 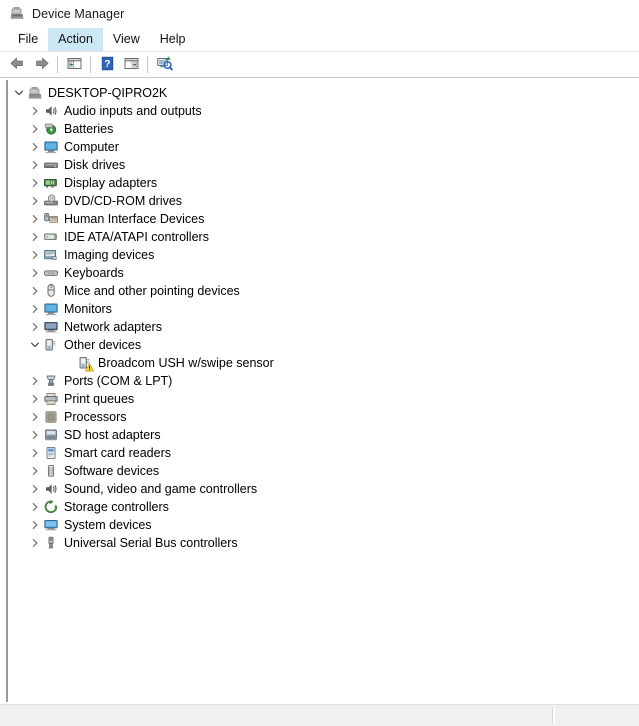 I want to click on device-manager-icon, so click(x=17, y=14).